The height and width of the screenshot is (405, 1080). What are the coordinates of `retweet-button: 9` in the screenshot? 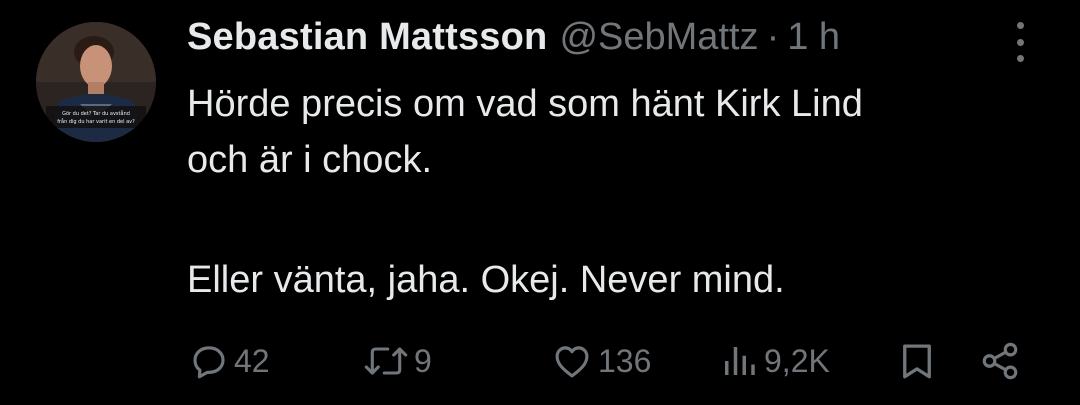 It's located at (397, 361).